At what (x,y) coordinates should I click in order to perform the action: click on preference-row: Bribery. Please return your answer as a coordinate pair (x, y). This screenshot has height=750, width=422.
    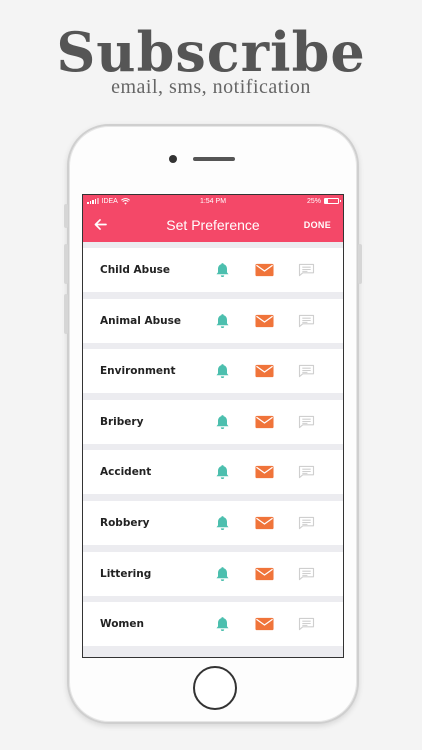
    Looking at the image, I should click on (213, 421).